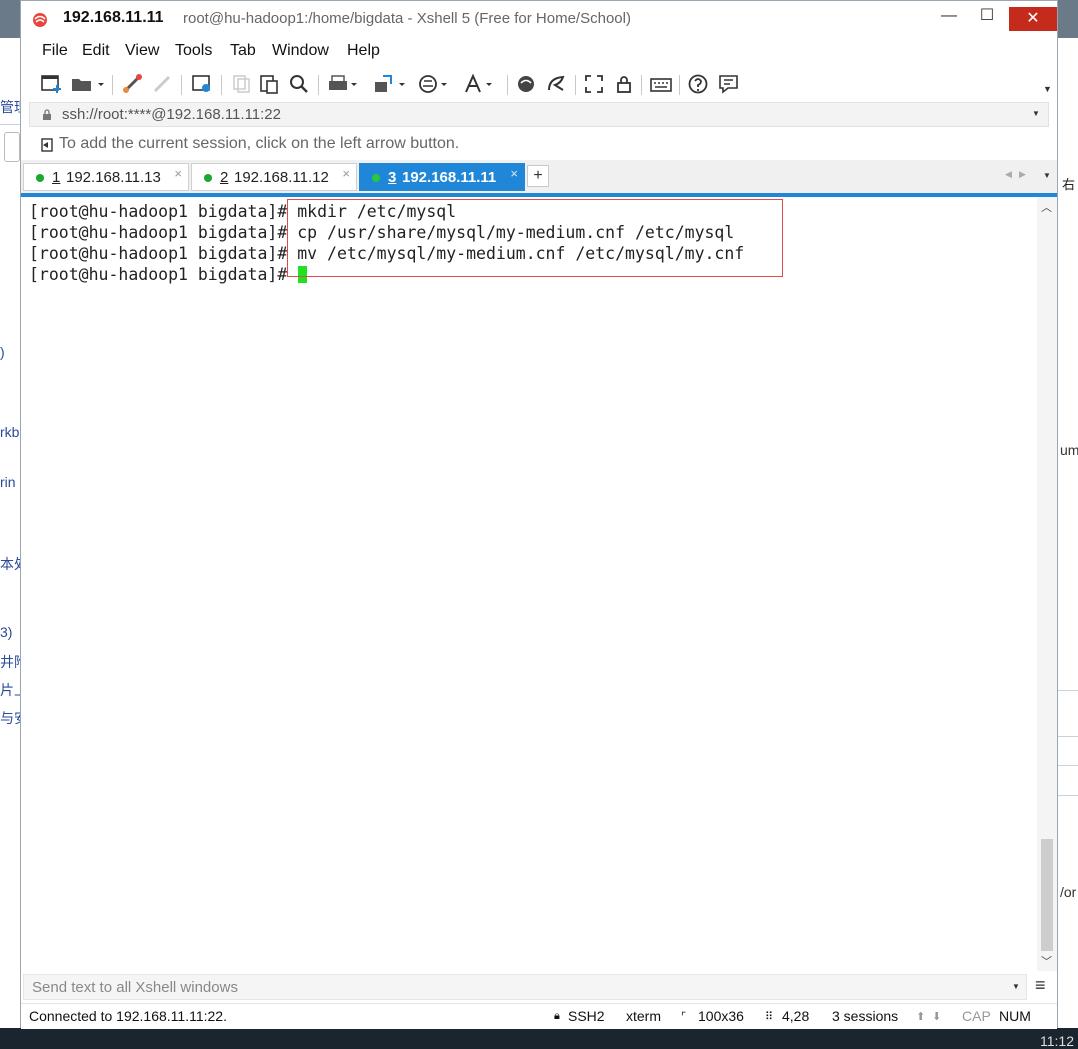  I want to click on window-title-host: 192.168.11.11, so click(113, 17).